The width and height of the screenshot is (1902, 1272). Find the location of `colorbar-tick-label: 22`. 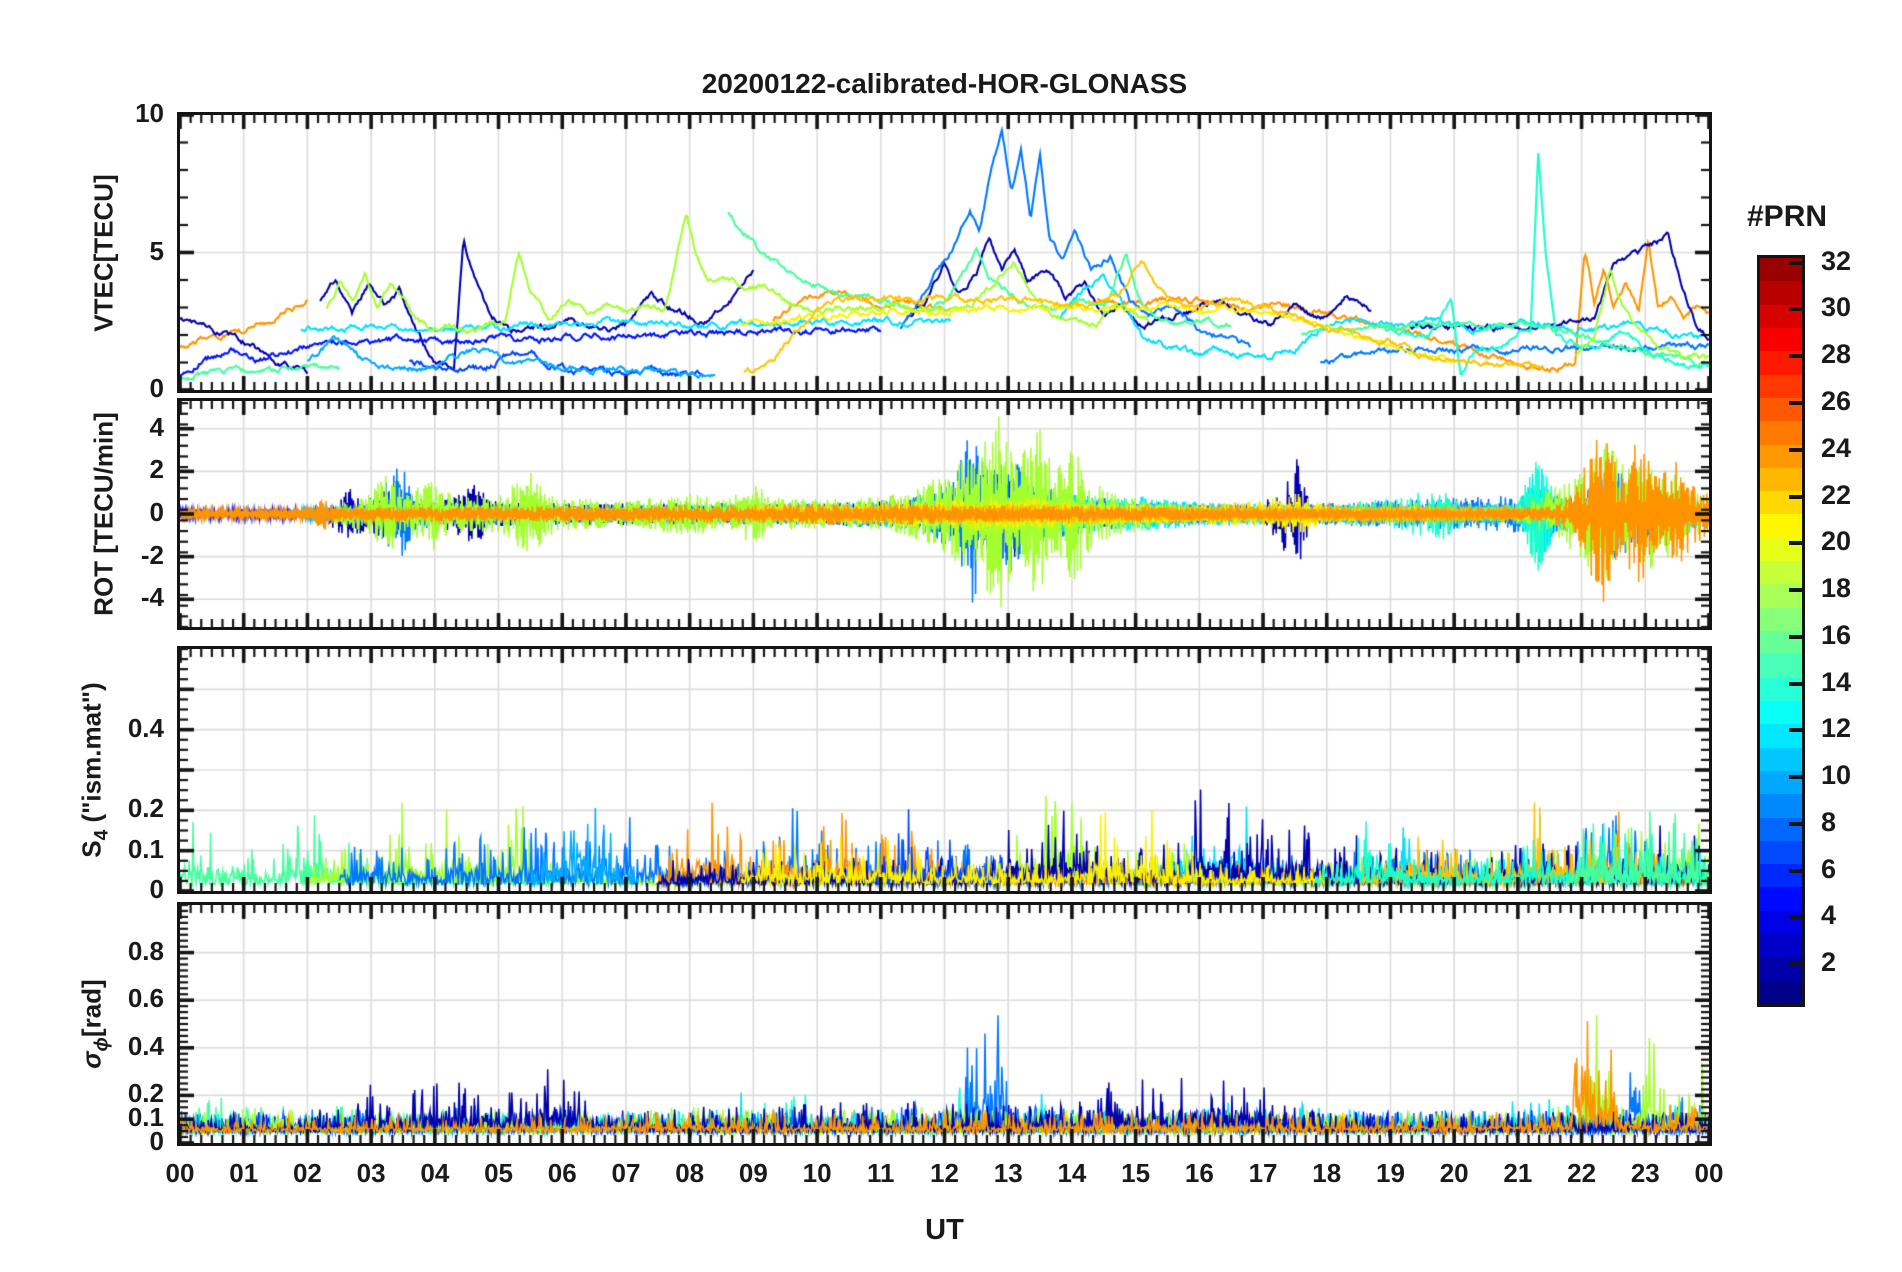

colorbar-tick-label: 22 is located at coordinates (1836, 494).